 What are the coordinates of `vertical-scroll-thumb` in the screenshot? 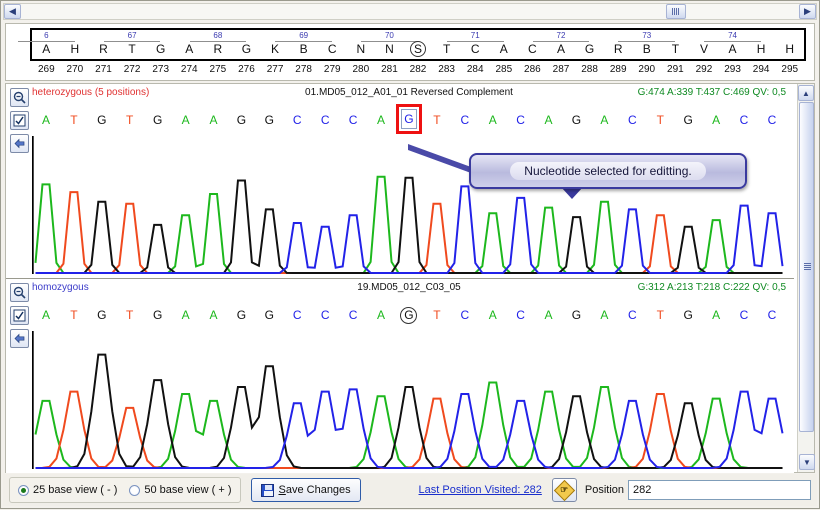 It's located at (806, 267).